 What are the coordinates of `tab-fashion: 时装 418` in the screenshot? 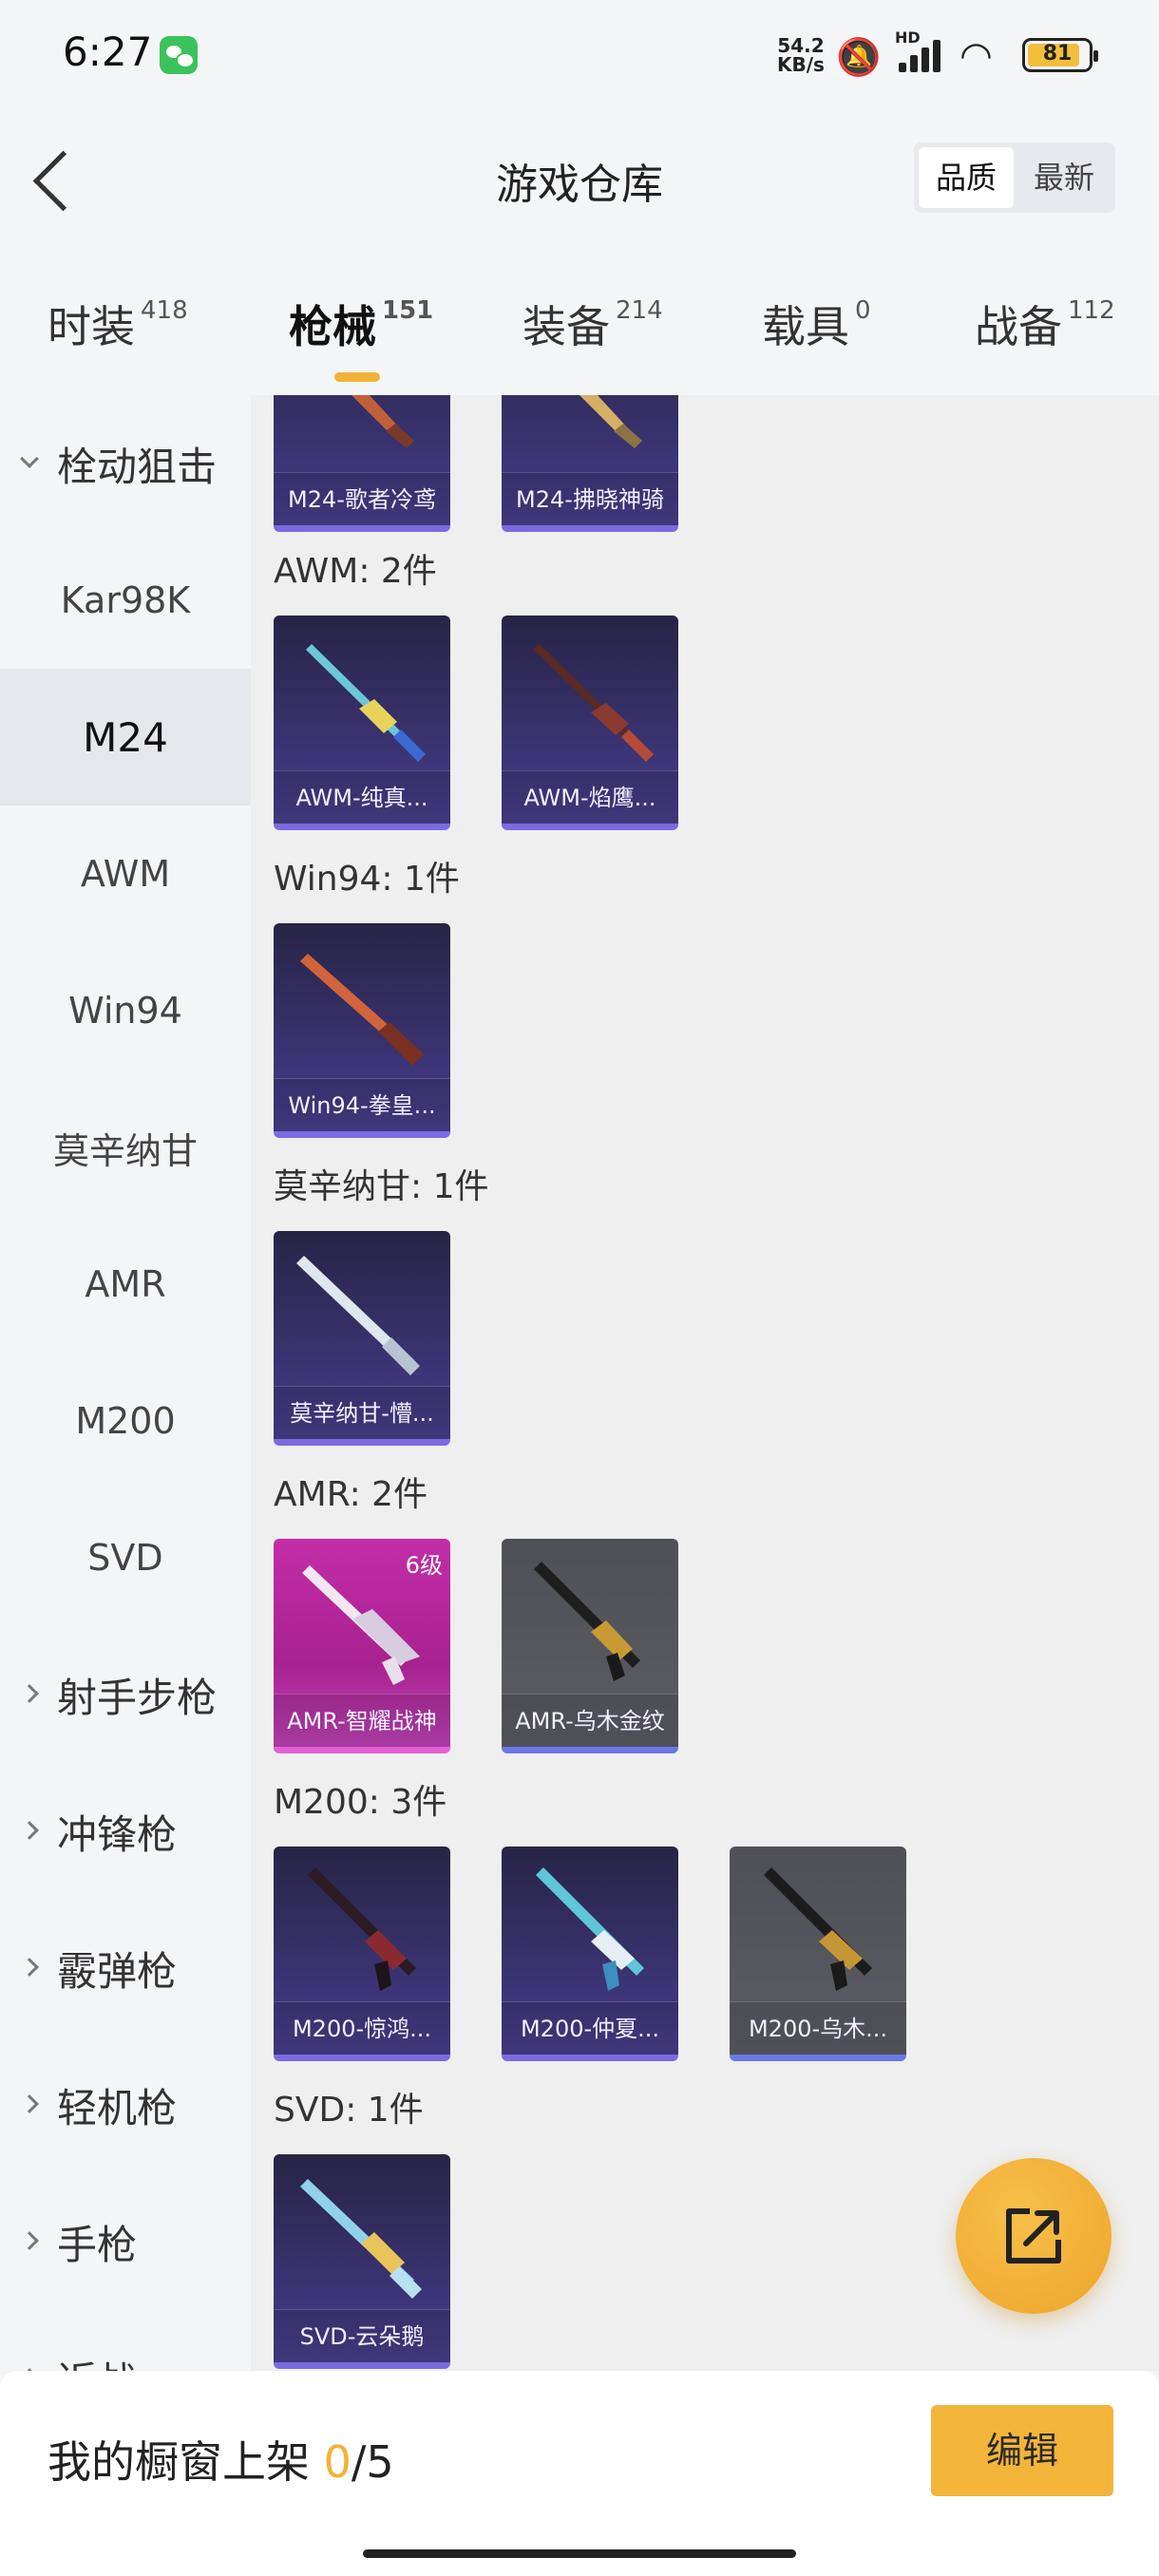 It's located at (118, 324).